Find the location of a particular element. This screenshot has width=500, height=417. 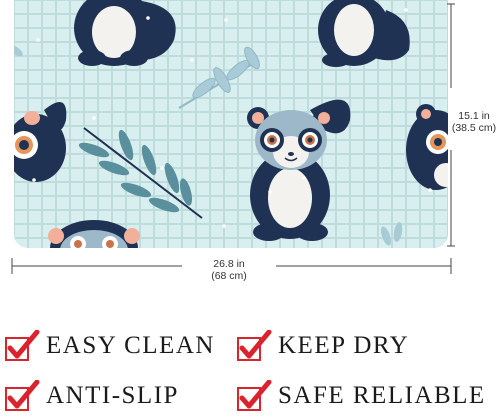

width-centimeters: (68 cm) is located at coordinates (229, 276).